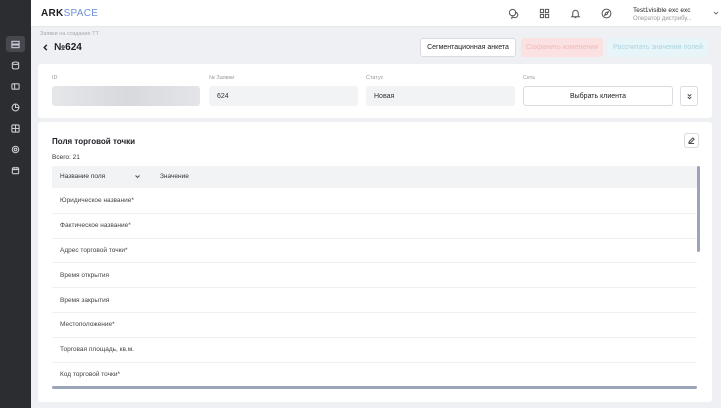 This screenshot has width=721, height=408. I want to click on apps-icon, so click(544, 13).